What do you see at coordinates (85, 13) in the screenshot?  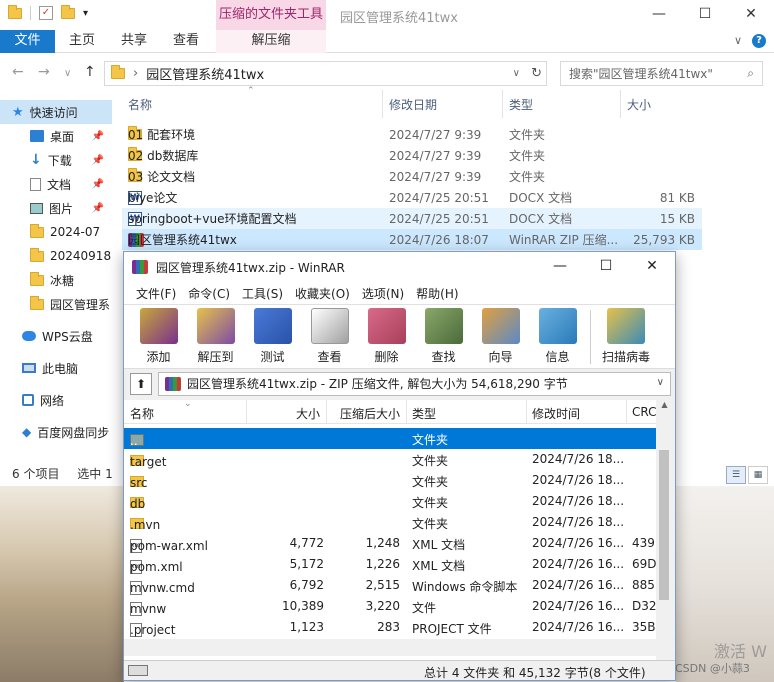 I see `customize-qat-icon: ▾` at bounding box center [85, 13].